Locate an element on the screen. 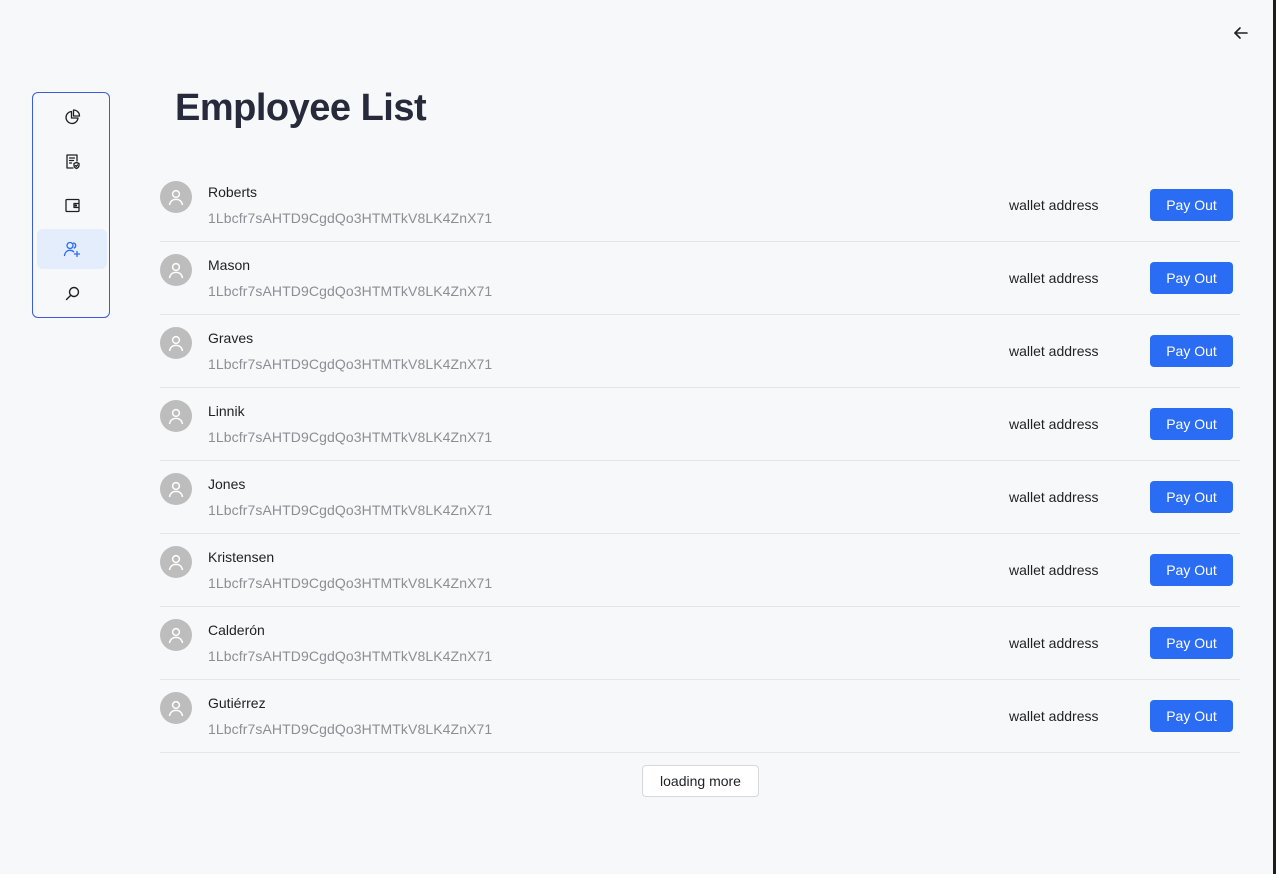  employee-name: Mason is located at coordinates (229, 265).